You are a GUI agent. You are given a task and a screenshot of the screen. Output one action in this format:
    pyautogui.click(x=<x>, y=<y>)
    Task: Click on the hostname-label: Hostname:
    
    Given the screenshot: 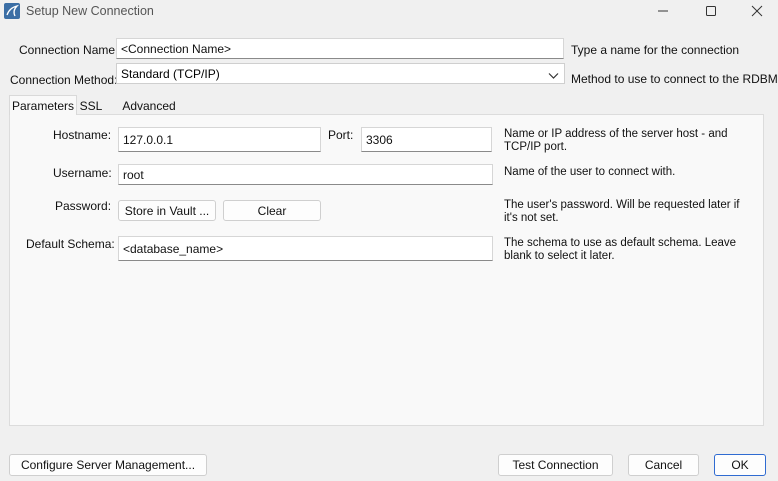 What is the action you would take?
    pyautogui.click(x=82, y=135)
    